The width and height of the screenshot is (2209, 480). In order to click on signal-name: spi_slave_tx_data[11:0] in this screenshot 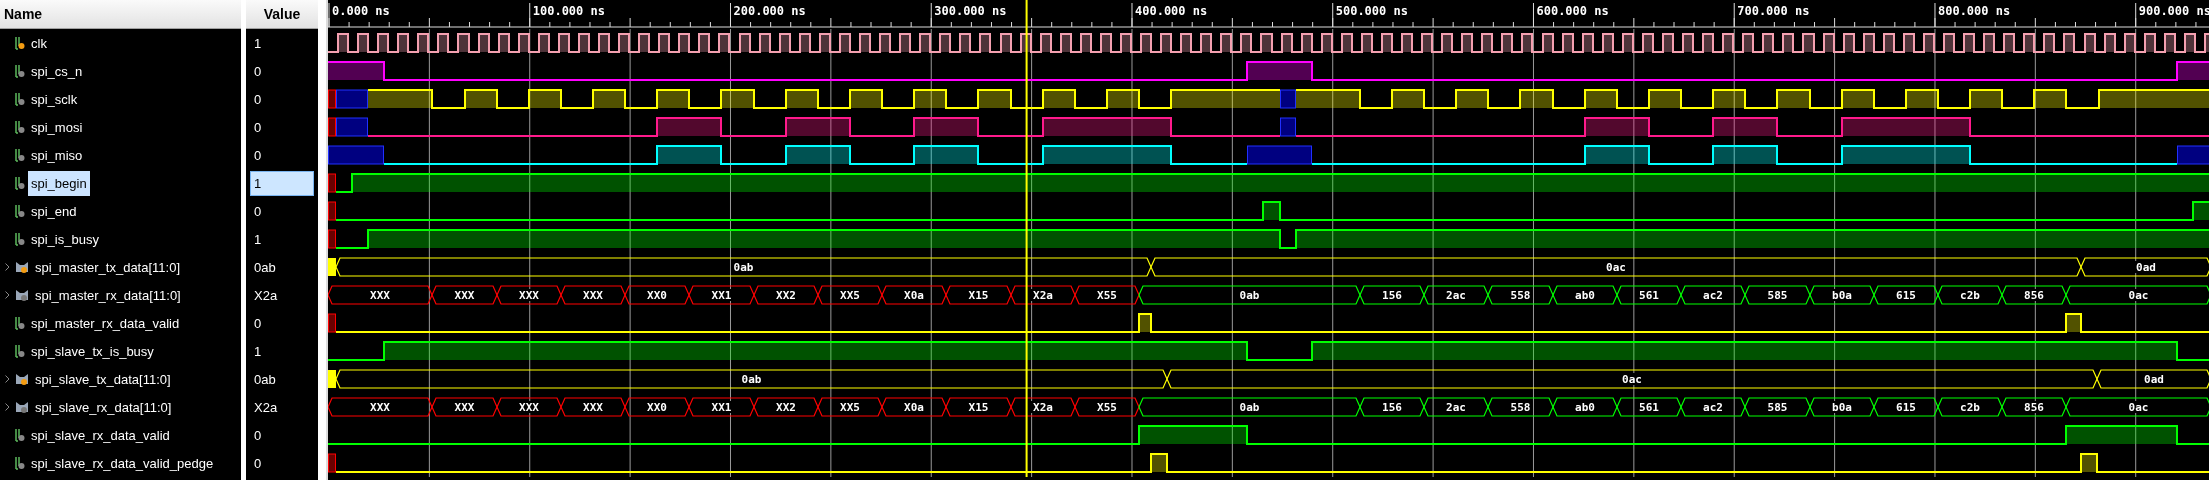, I will do `click(103, 379)`.